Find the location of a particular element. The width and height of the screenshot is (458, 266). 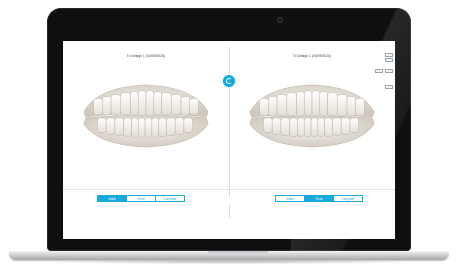

toolbar-separator is located at coordinates (229, 189).